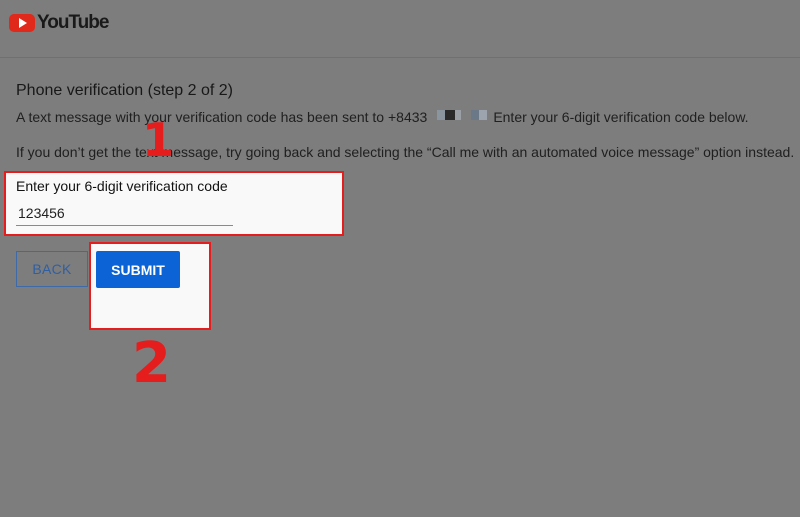 The width and height of the screenshot is (800, 517). Describe the element at coordinates (400, 29) in the screenshot. I see `top-bar: YouTube` at that location.